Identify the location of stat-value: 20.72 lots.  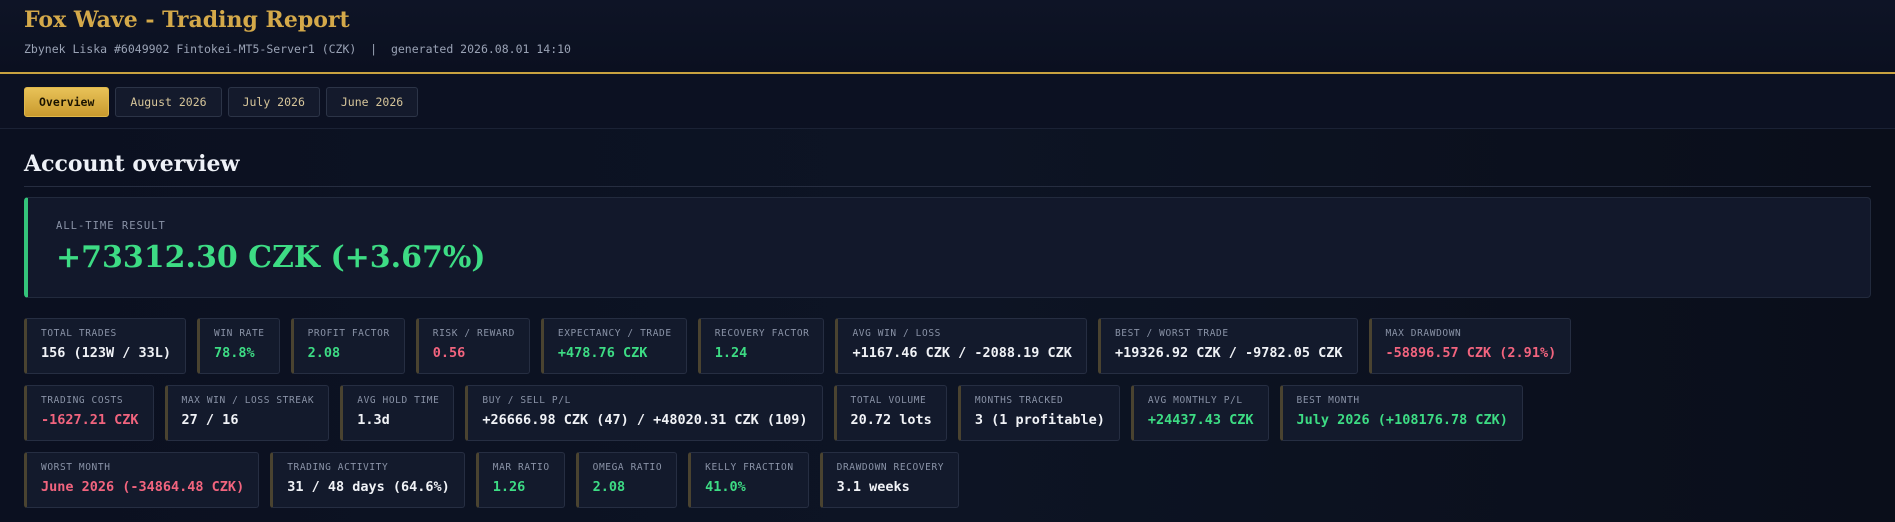
(891, 420).